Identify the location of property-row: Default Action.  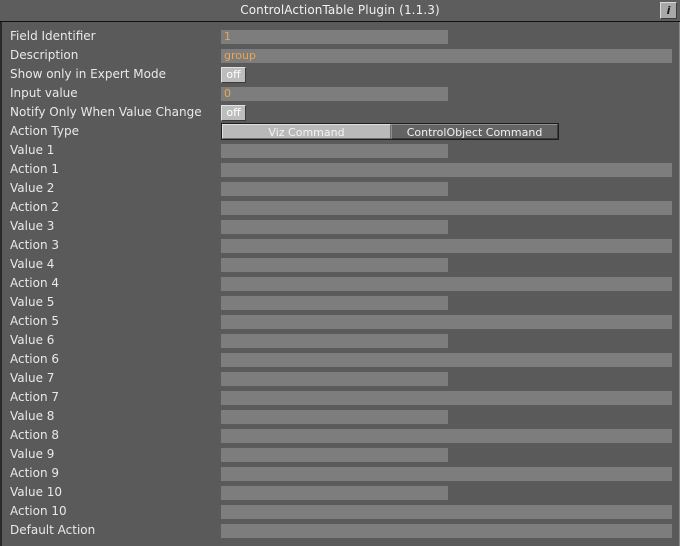
(340, 530).